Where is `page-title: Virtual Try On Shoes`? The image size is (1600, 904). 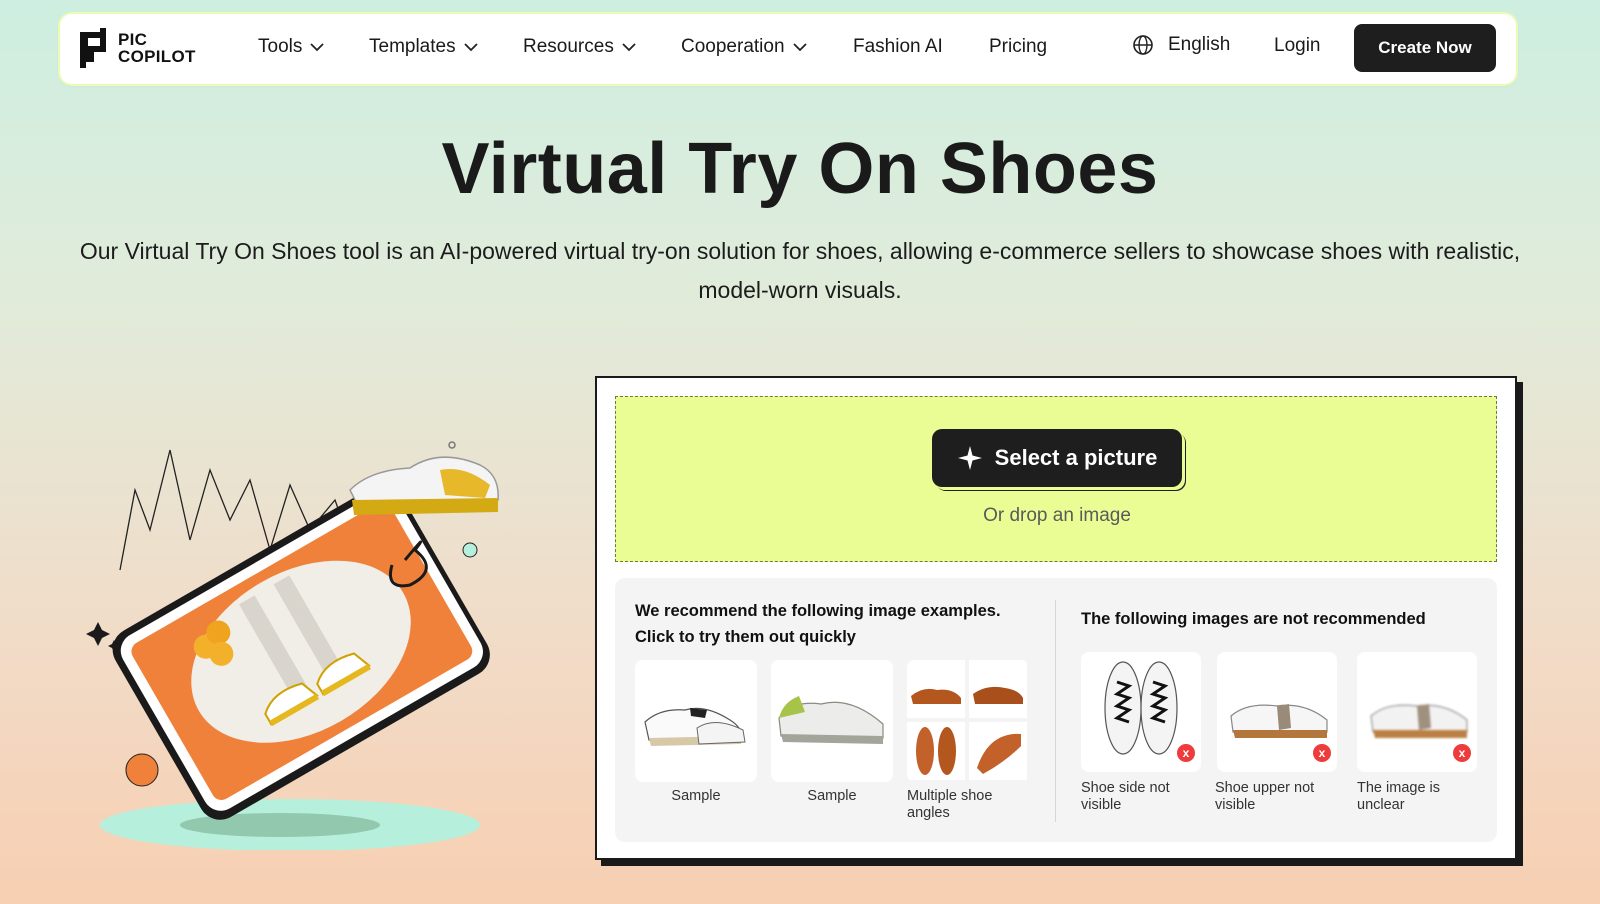
page-title: Virtual Try On Shoes is located at coordinates (800, 169).